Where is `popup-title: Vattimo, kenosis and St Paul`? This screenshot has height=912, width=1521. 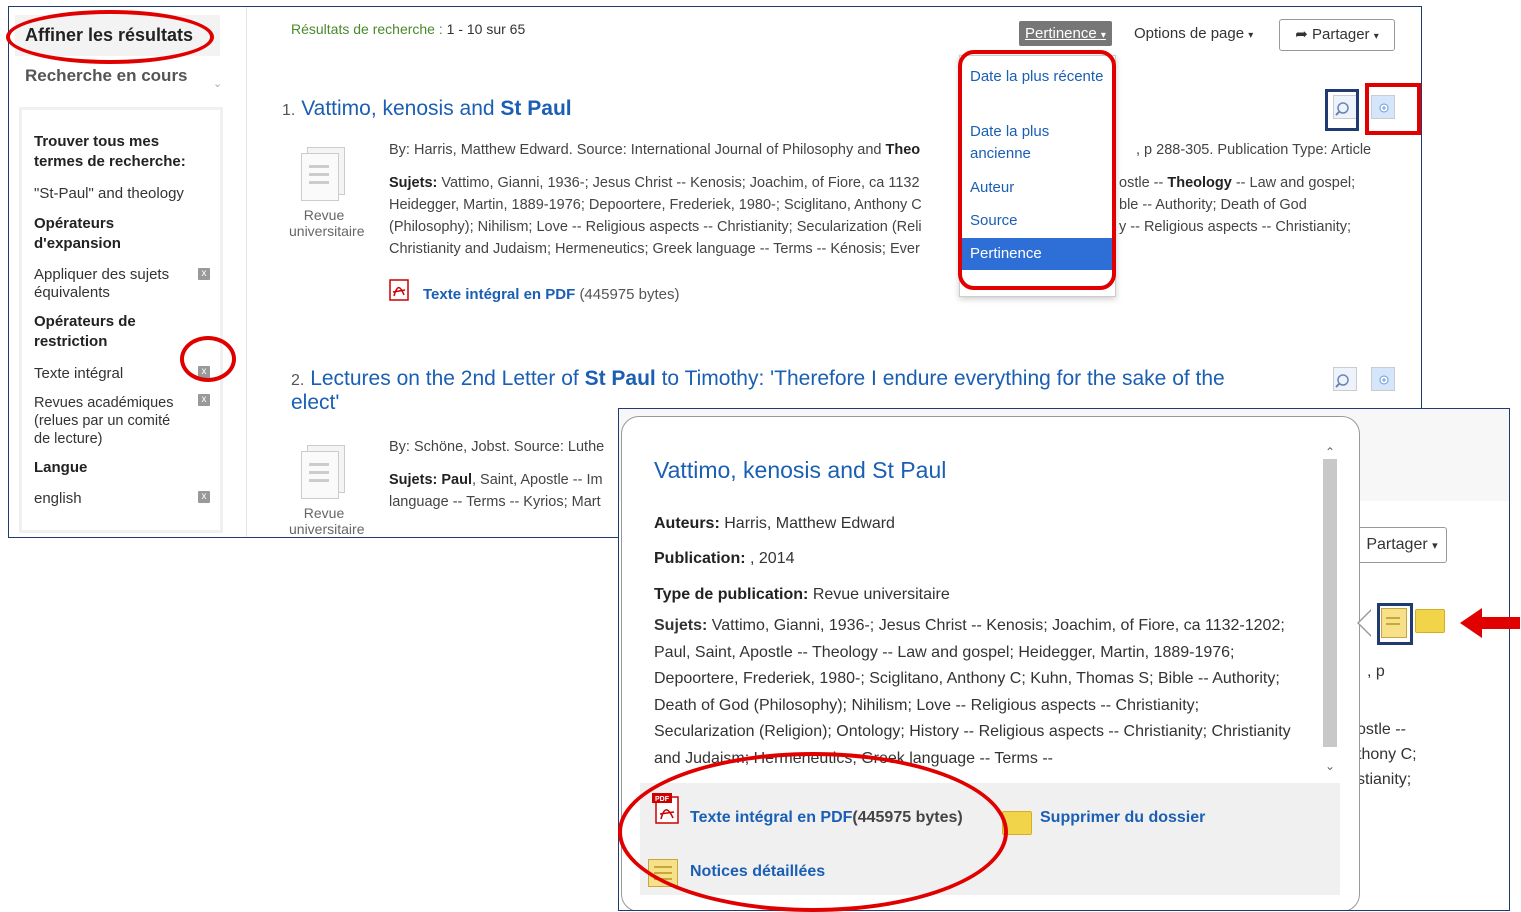 popup-title: Vattimo, kenosis and St Paul is located at coordinates (800, 470).